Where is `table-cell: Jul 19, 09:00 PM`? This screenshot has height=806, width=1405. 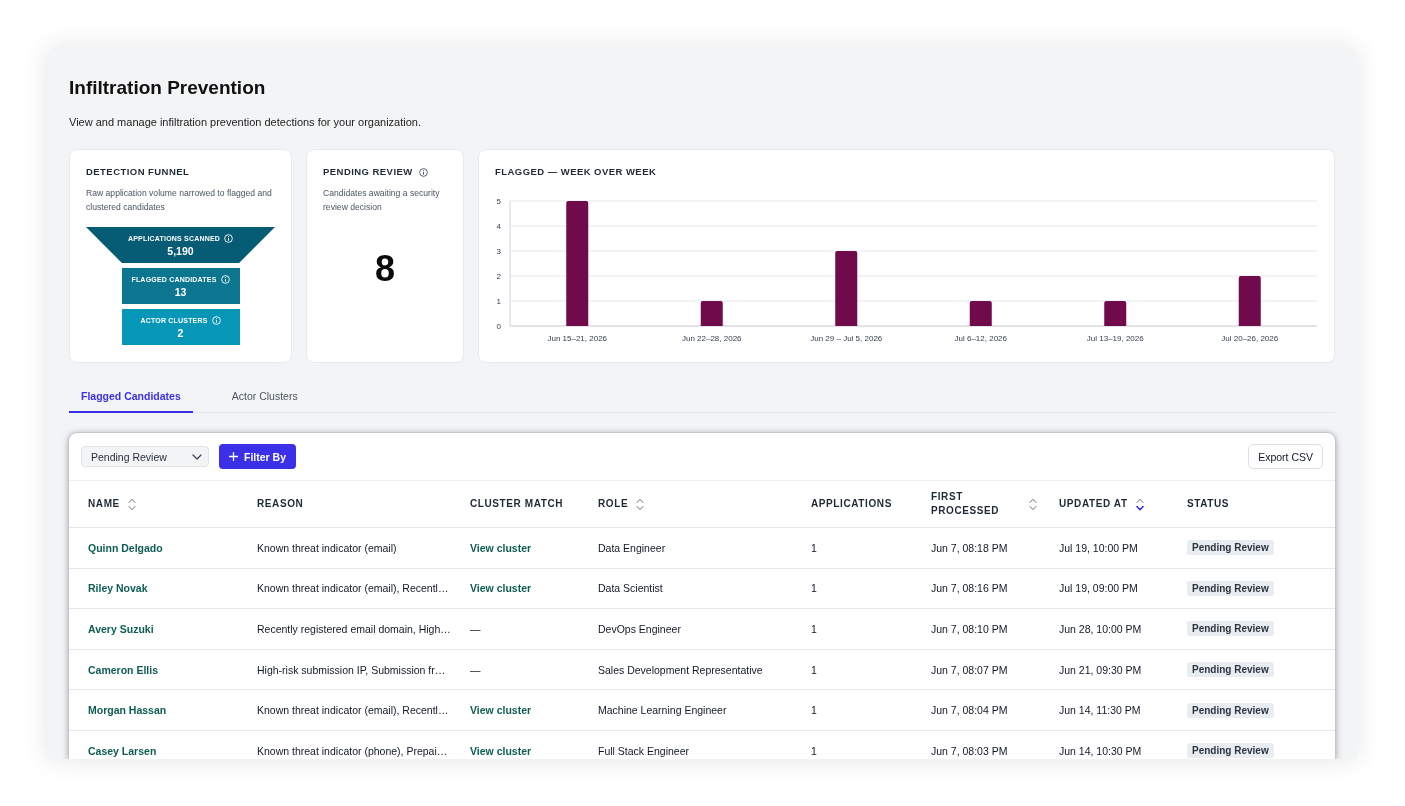 table-cell: Jul 19, 09:00 PM is located at coordinates (1098, 588).